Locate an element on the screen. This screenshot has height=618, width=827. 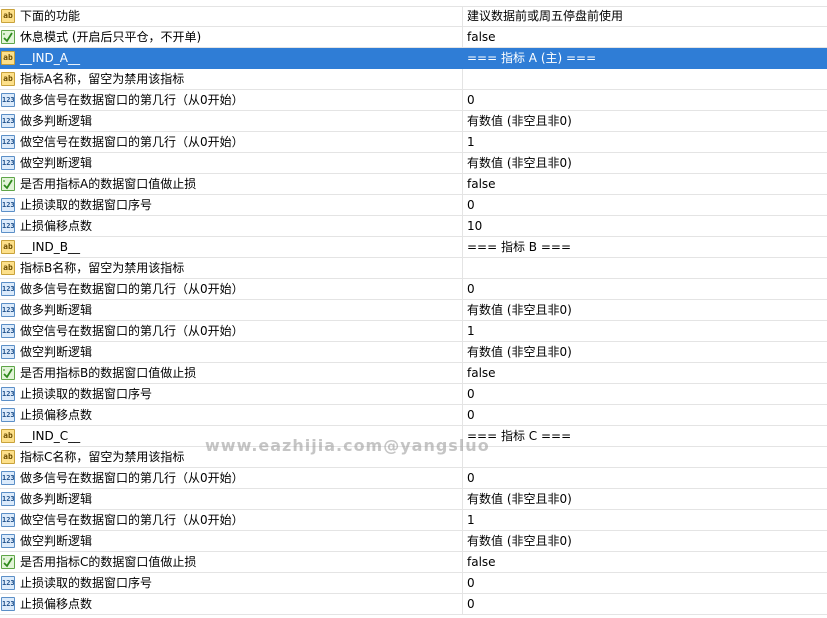
parameter-name: __IND_C__ is located at coordinates (50, 436).